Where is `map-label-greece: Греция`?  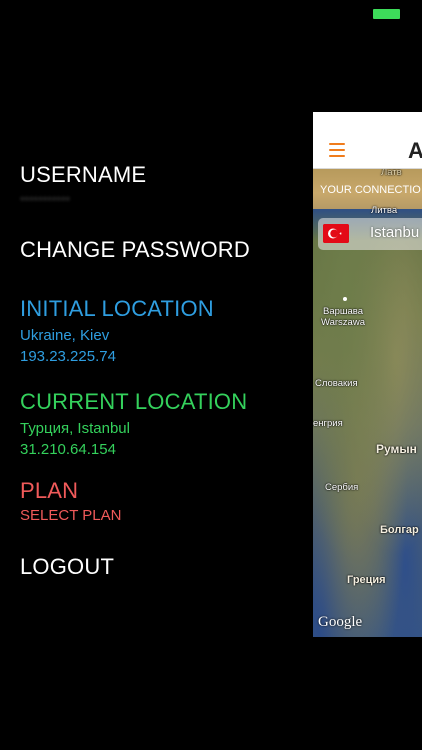 map-label-greece: Греция is located at coordinates (366, 580).